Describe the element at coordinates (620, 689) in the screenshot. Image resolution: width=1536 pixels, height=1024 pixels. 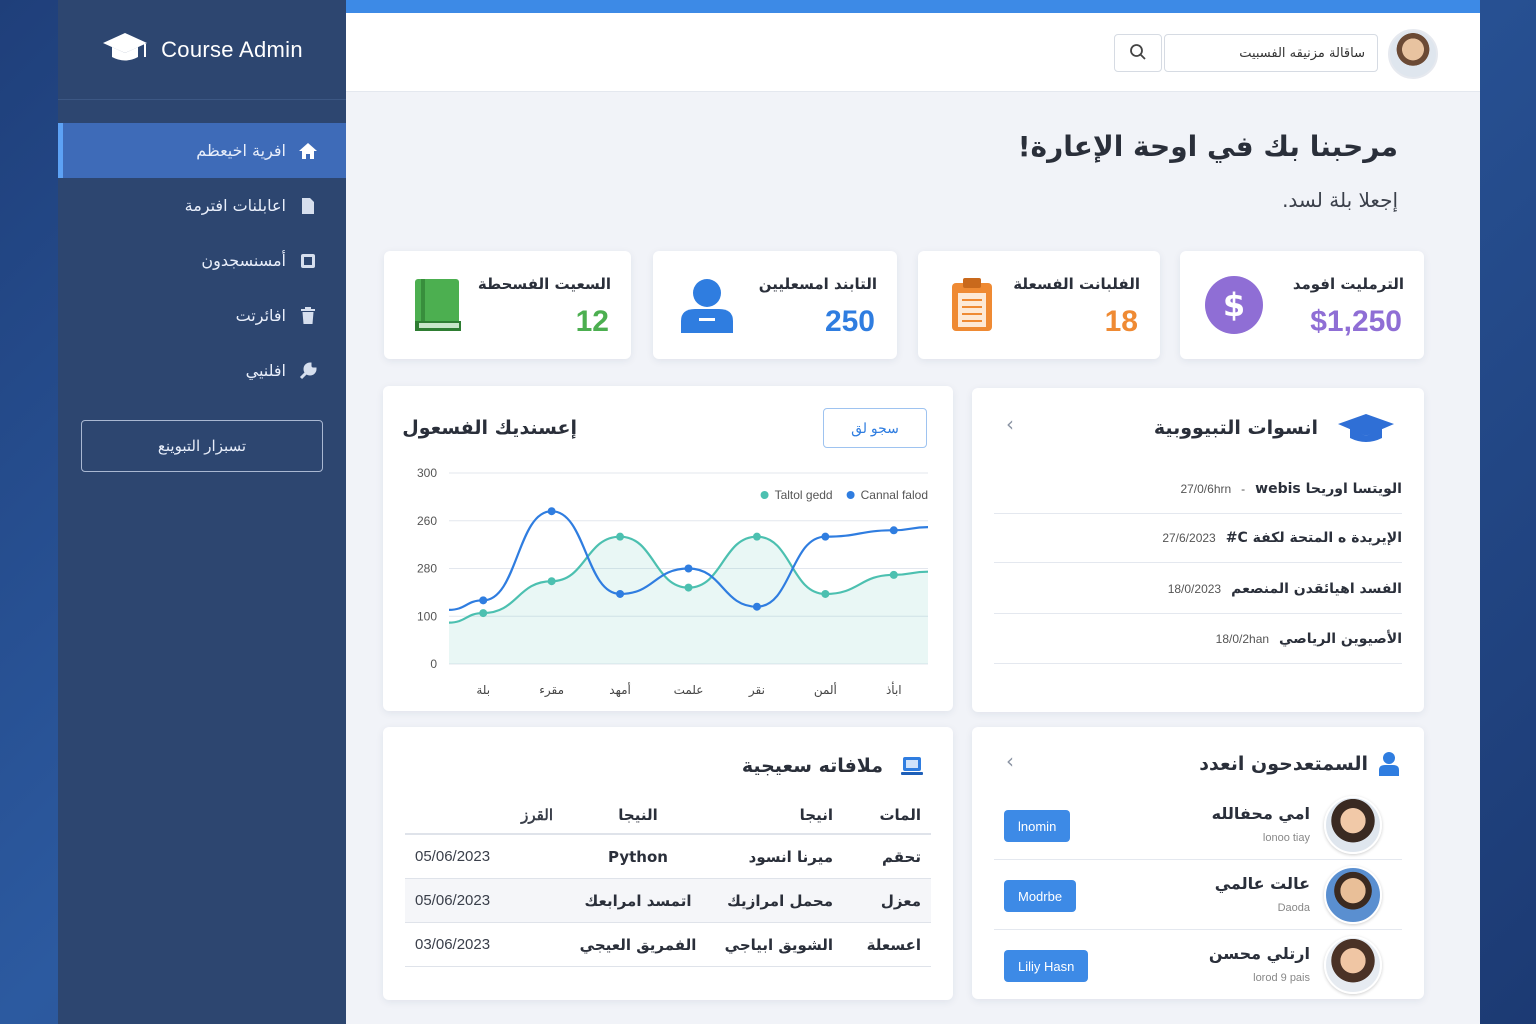
I see `x-tick-label: أمهد` at that location.